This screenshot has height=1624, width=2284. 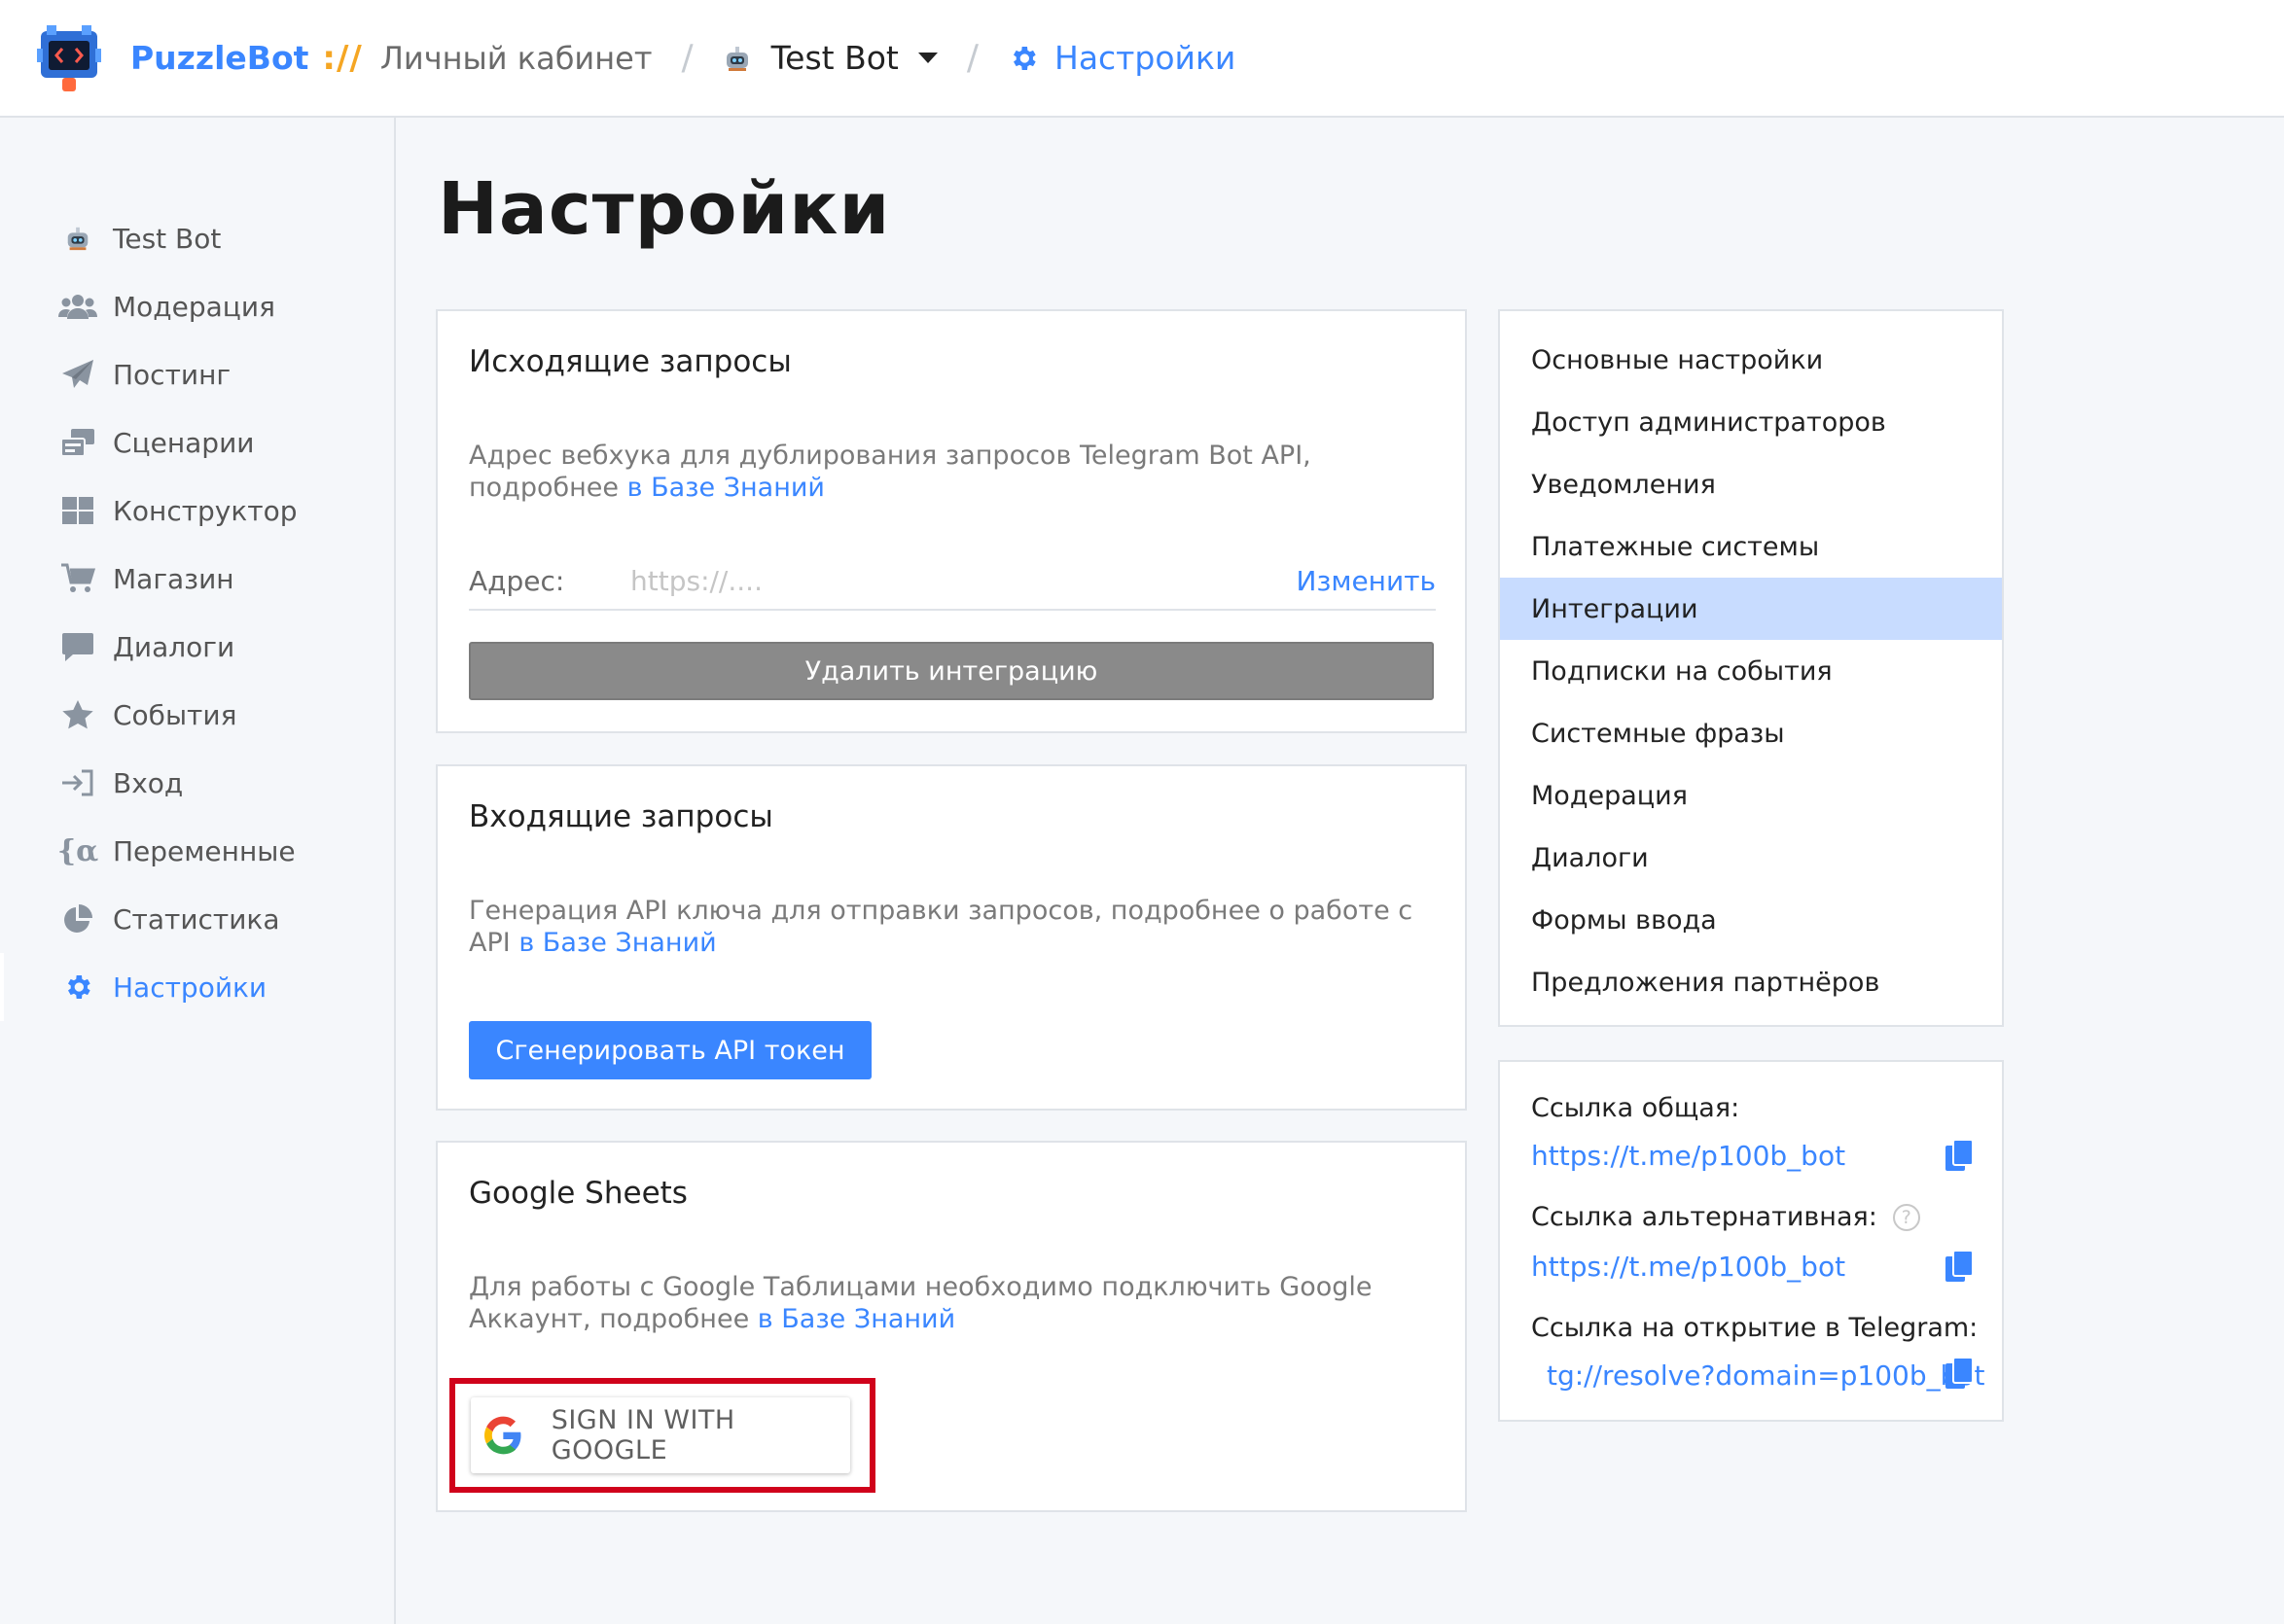 I want to click on card-title: Исходящие запросы, so click(x=630, y=361).